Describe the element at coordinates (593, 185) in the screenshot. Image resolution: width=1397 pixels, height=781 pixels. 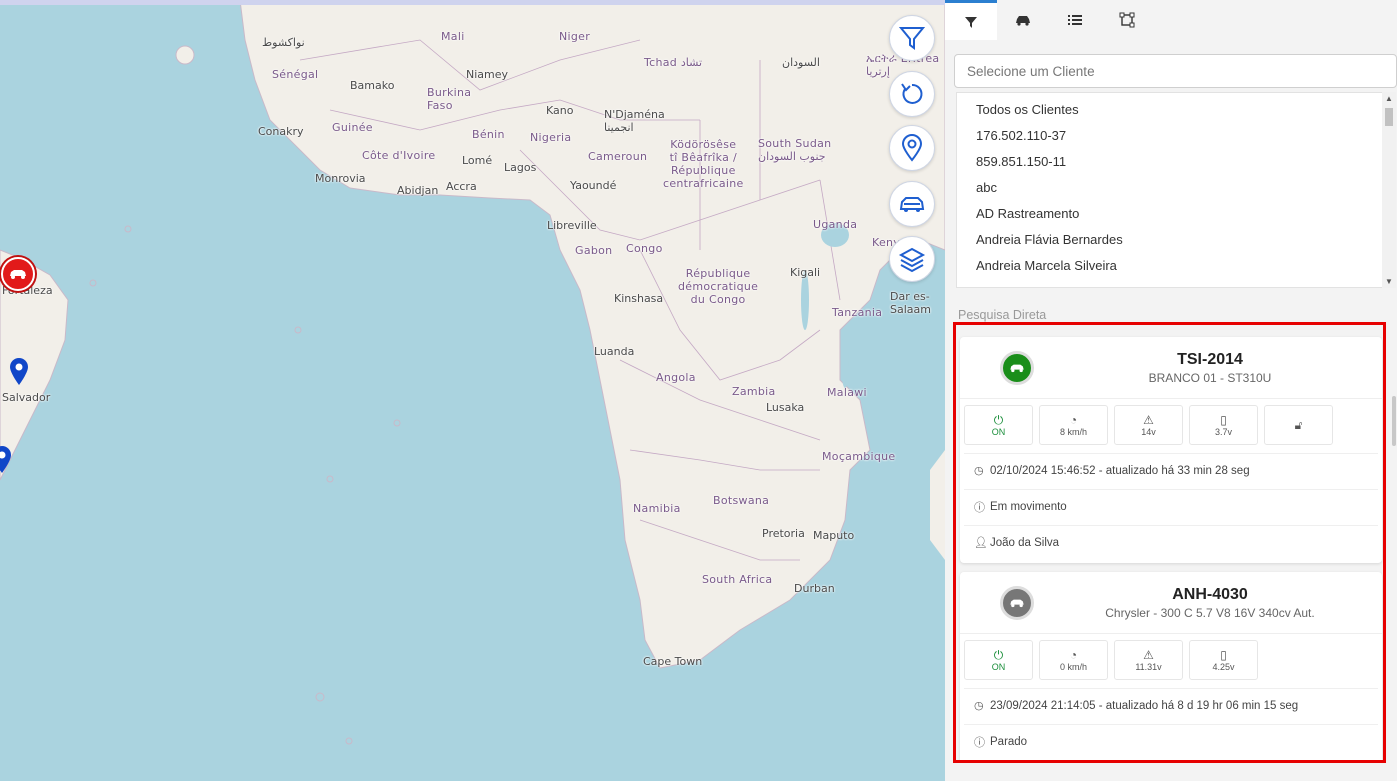
I see `map-label-yaounde: Yaoundé` at that location.